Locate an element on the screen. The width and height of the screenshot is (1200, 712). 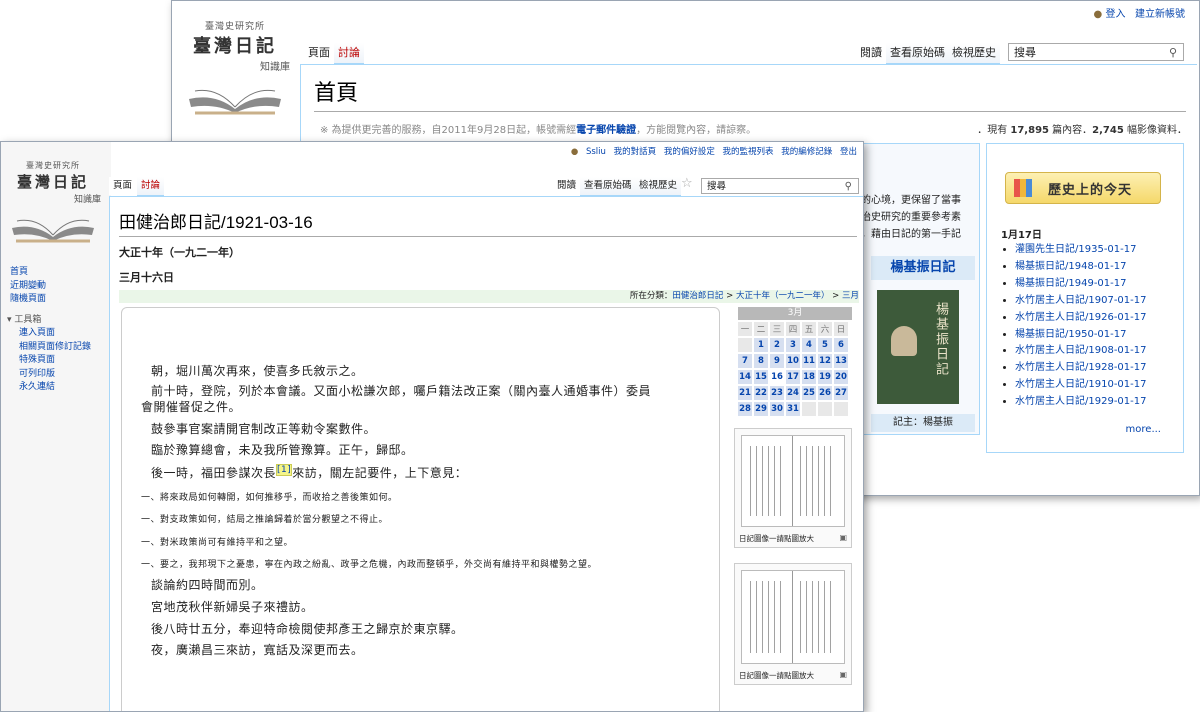
calendar-day: 29 is located at coordinates (761, 409).